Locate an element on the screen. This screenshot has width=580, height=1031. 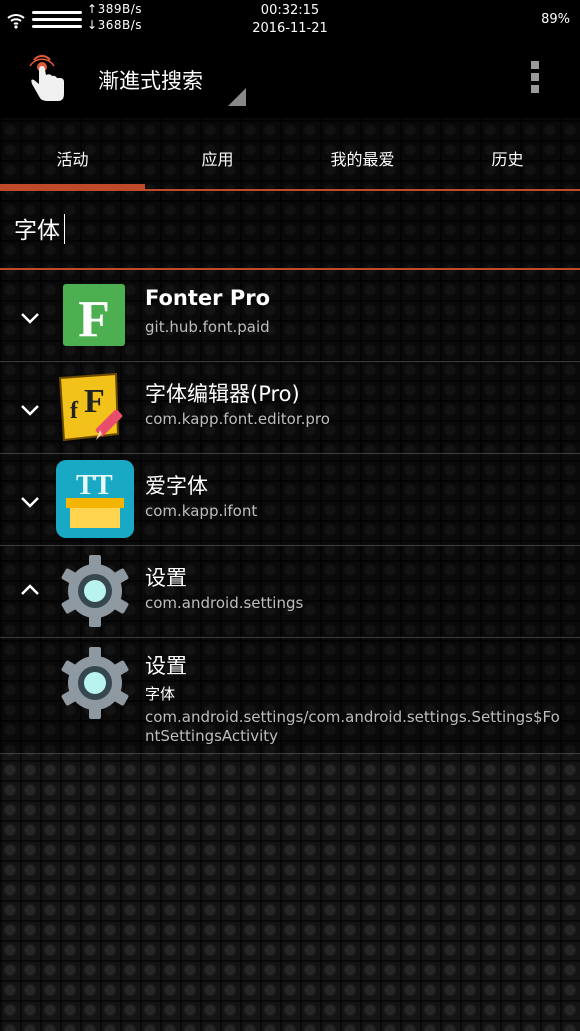
ifont-icon: T T is located at coordinates (95, 499).